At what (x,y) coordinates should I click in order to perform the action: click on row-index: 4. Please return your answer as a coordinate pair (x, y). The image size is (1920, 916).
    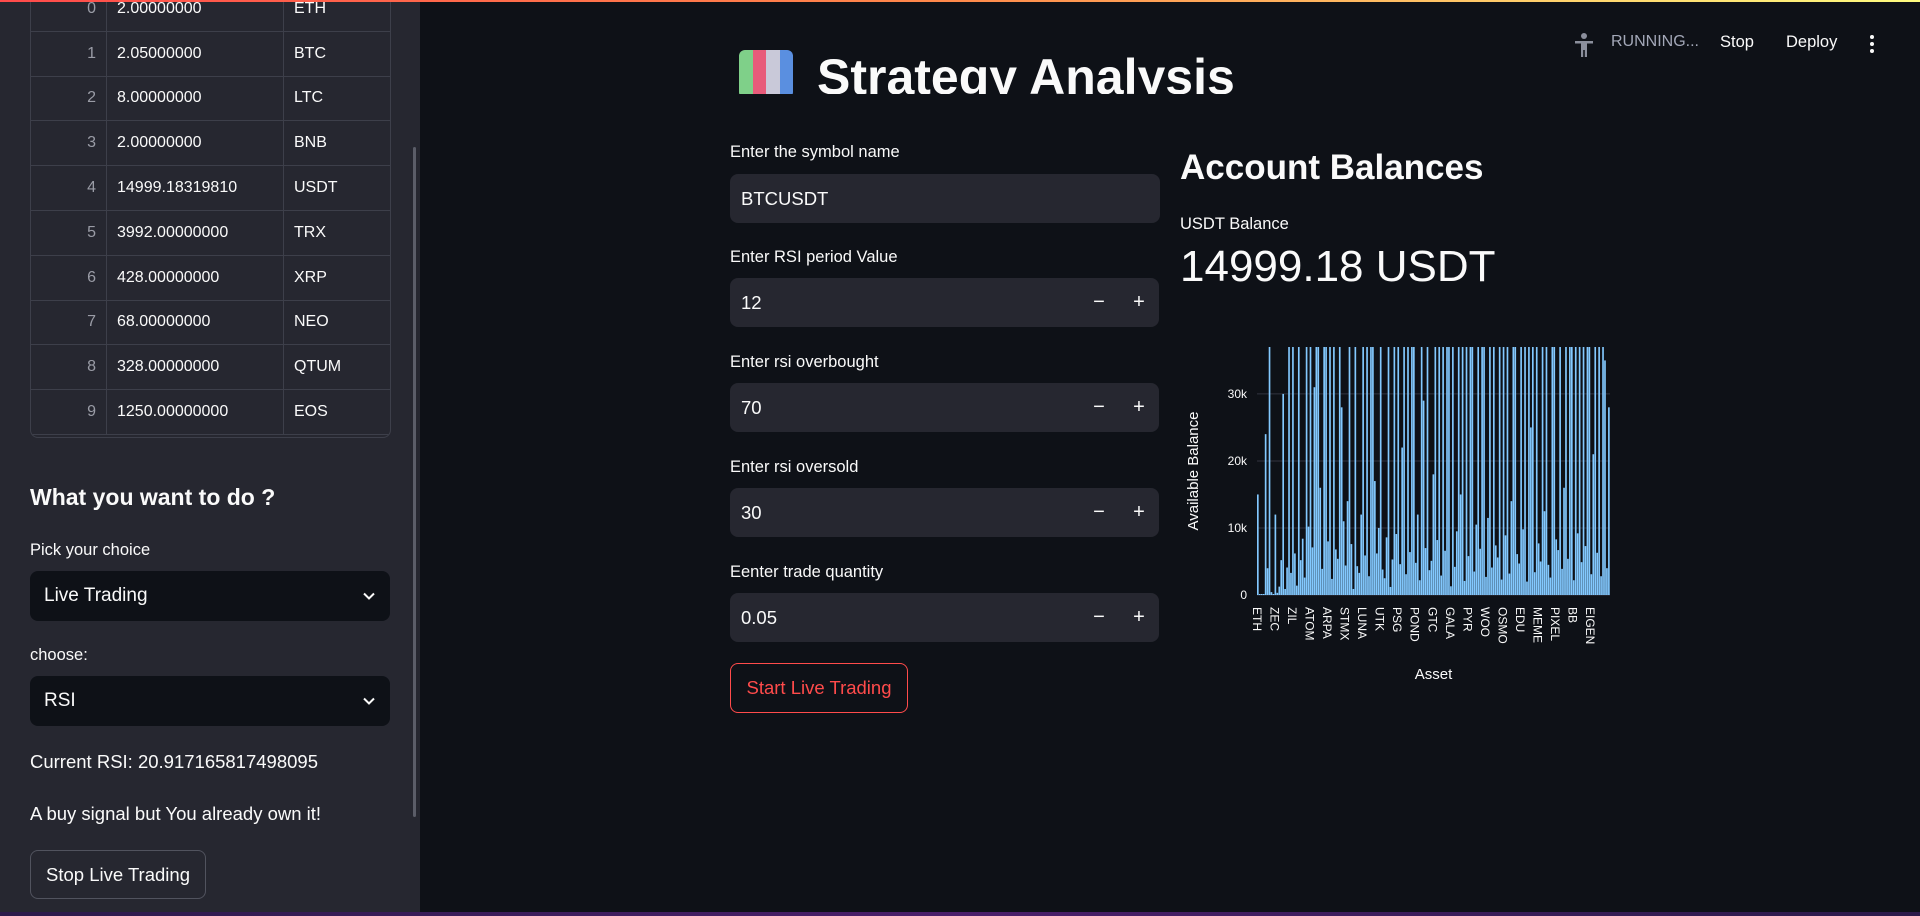
    Looking at the image, I should click on (69, 188).